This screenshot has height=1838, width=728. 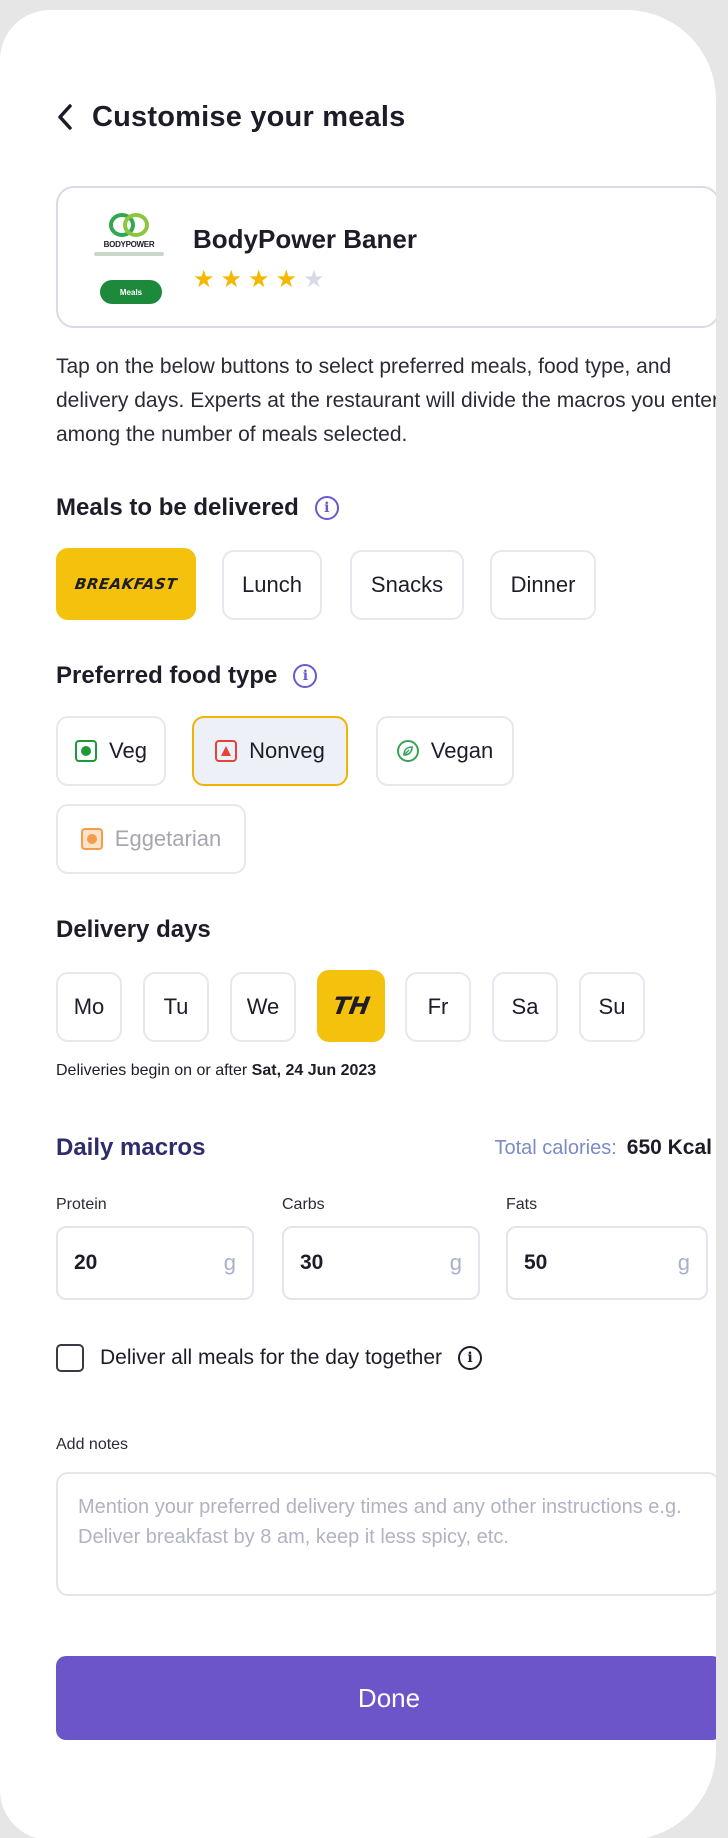 I want to click on protein-unit: g, so click(x=229, y=1262).